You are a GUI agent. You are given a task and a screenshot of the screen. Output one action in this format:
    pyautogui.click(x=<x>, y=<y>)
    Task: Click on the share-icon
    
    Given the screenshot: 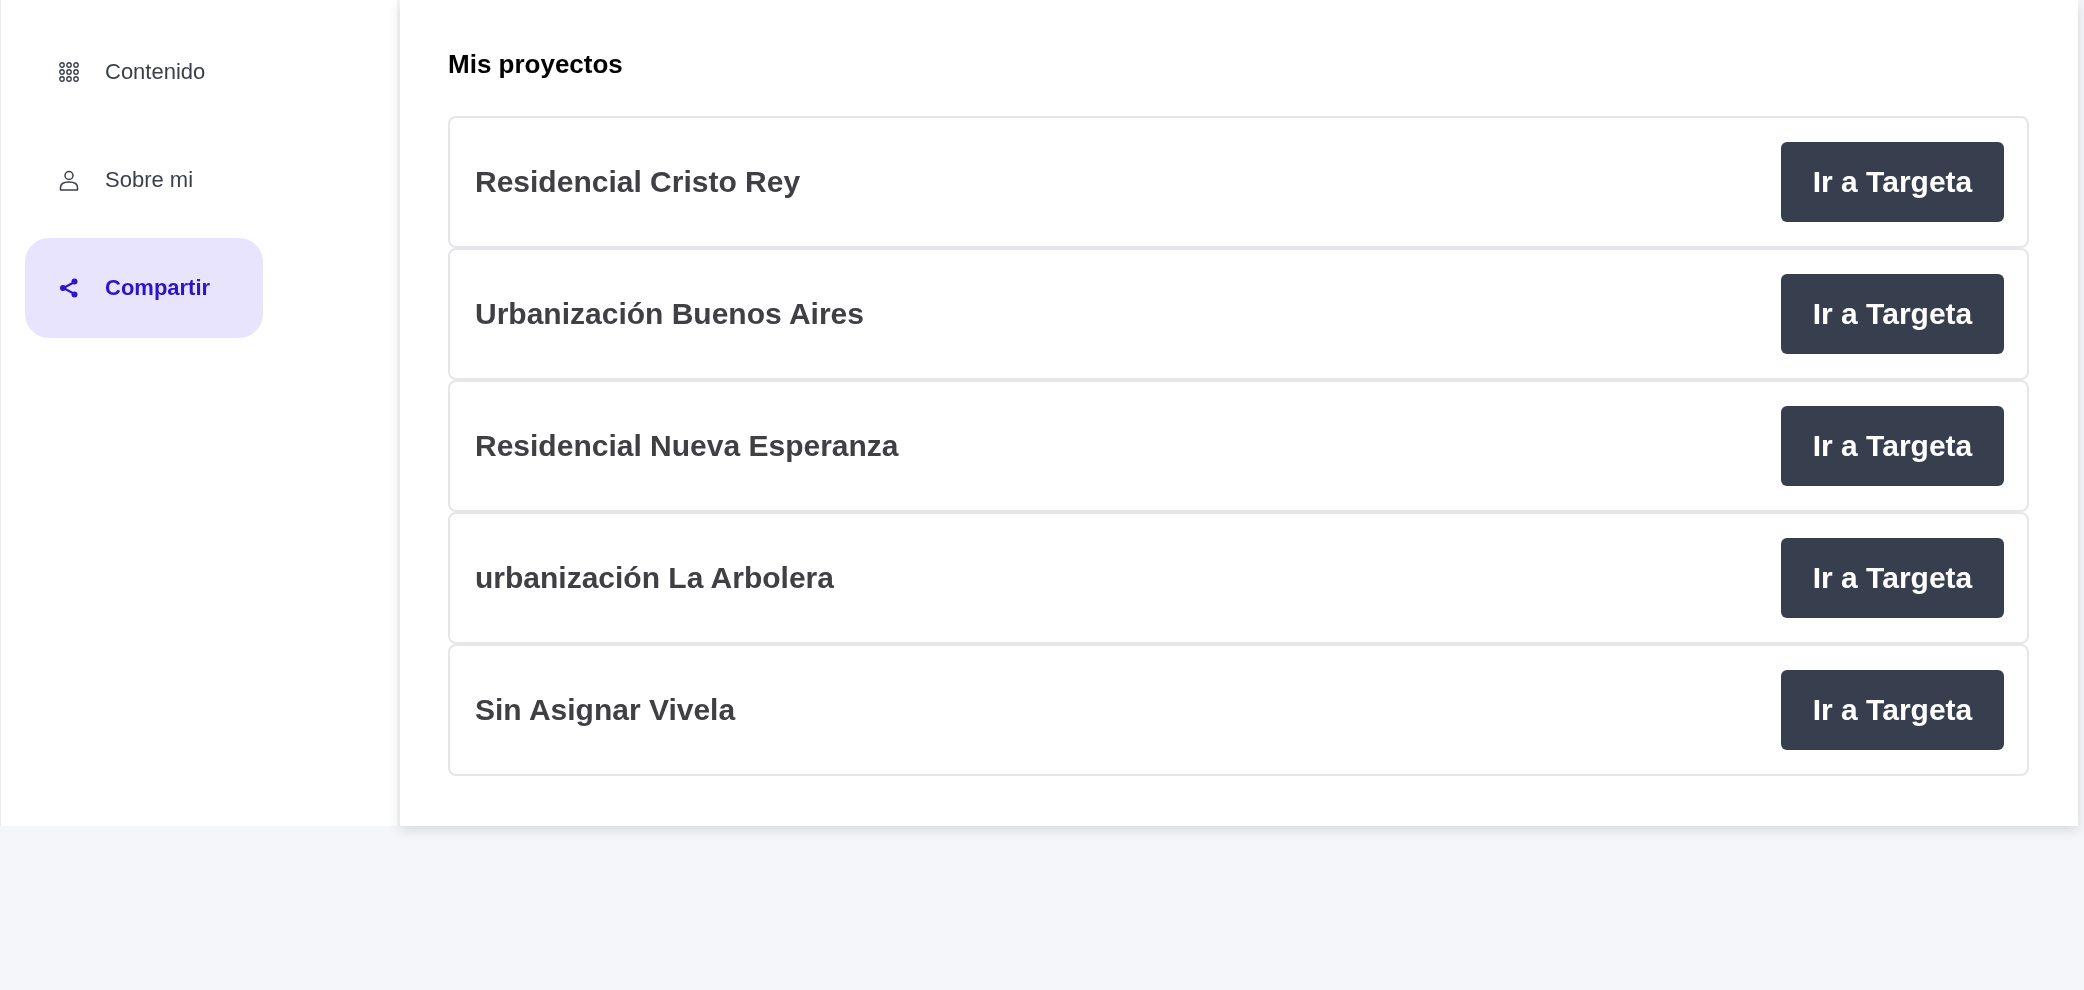 What is the action you would take?
    pyautogui.click(x=69, y=288)
    